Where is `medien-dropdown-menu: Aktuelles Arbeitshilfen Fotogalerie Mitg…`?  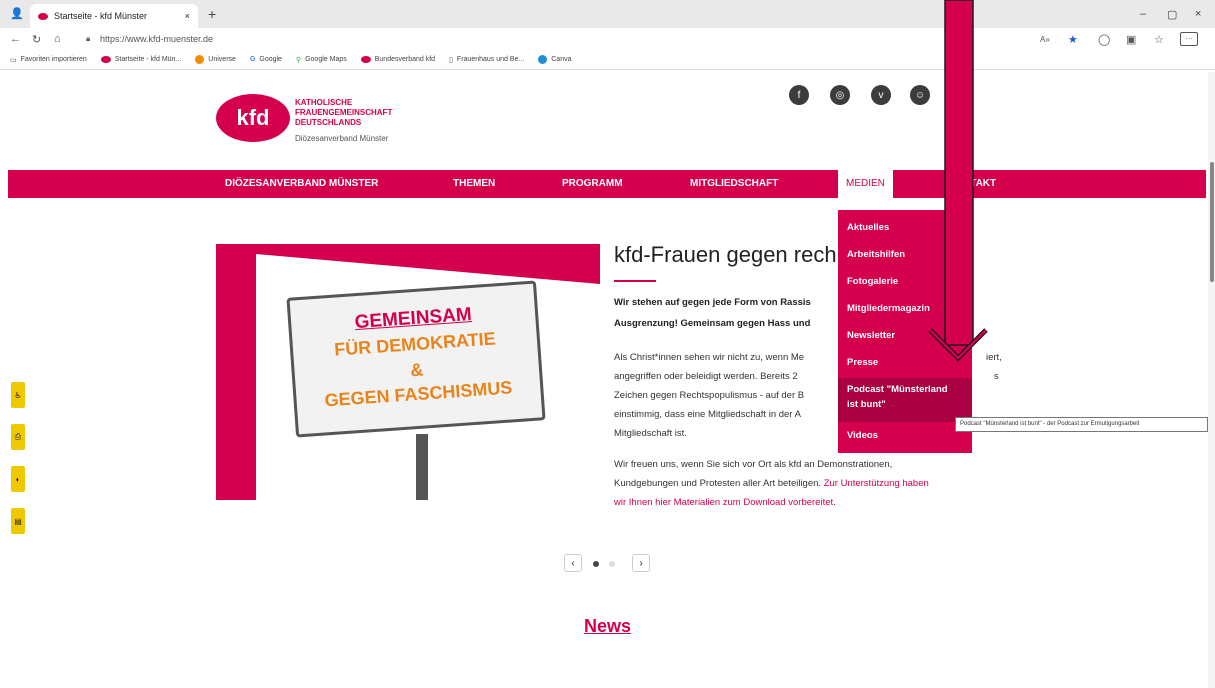 medien-dropdown-menu: Aktuelles Arbeitshilfen Fotogalerie Mitg… is located at coordinates (905, 331).